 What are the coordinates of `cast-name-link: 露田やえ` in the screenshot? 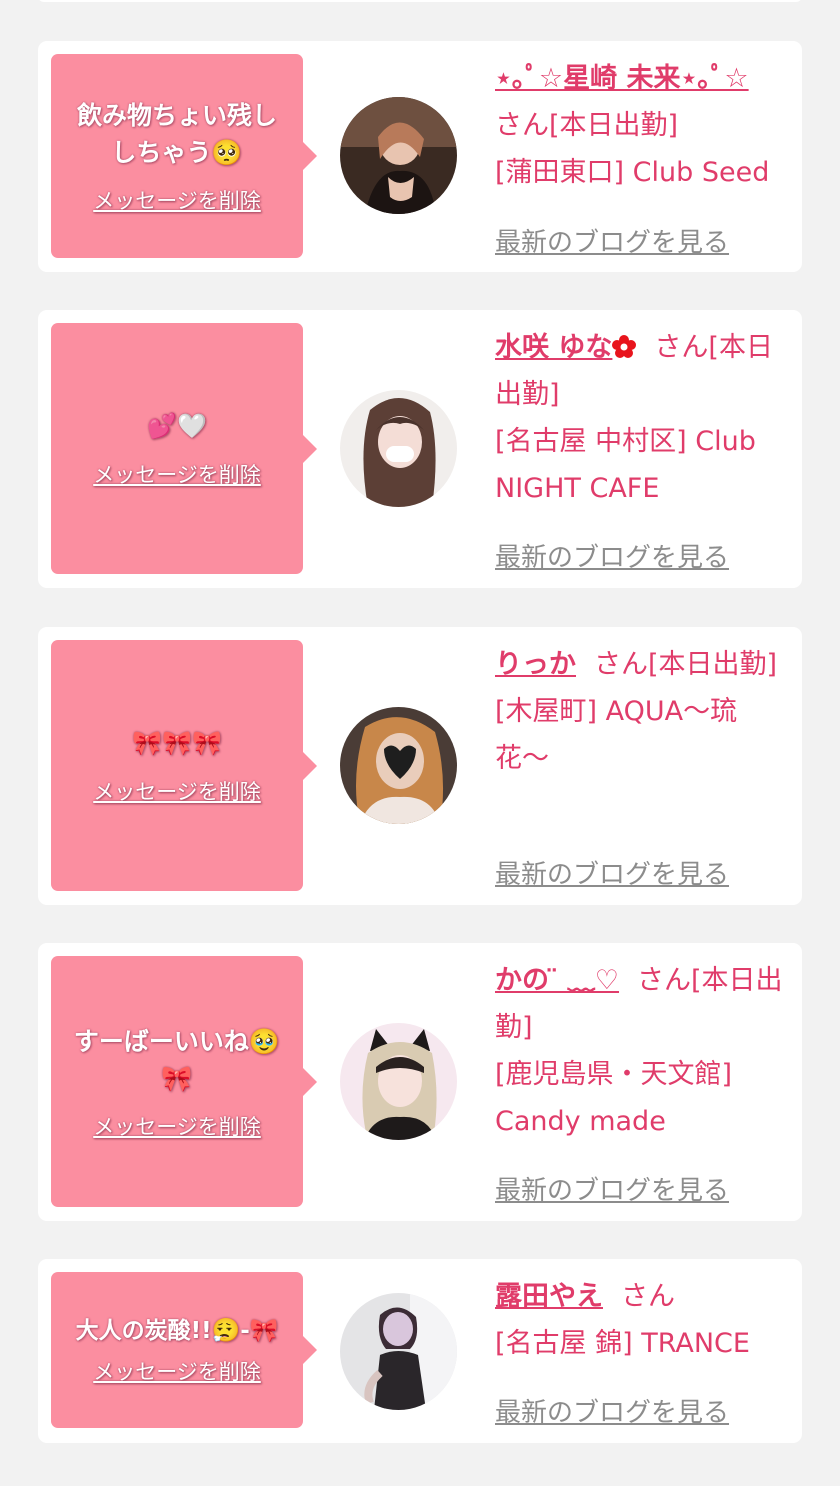 It's located at (549, 1296).